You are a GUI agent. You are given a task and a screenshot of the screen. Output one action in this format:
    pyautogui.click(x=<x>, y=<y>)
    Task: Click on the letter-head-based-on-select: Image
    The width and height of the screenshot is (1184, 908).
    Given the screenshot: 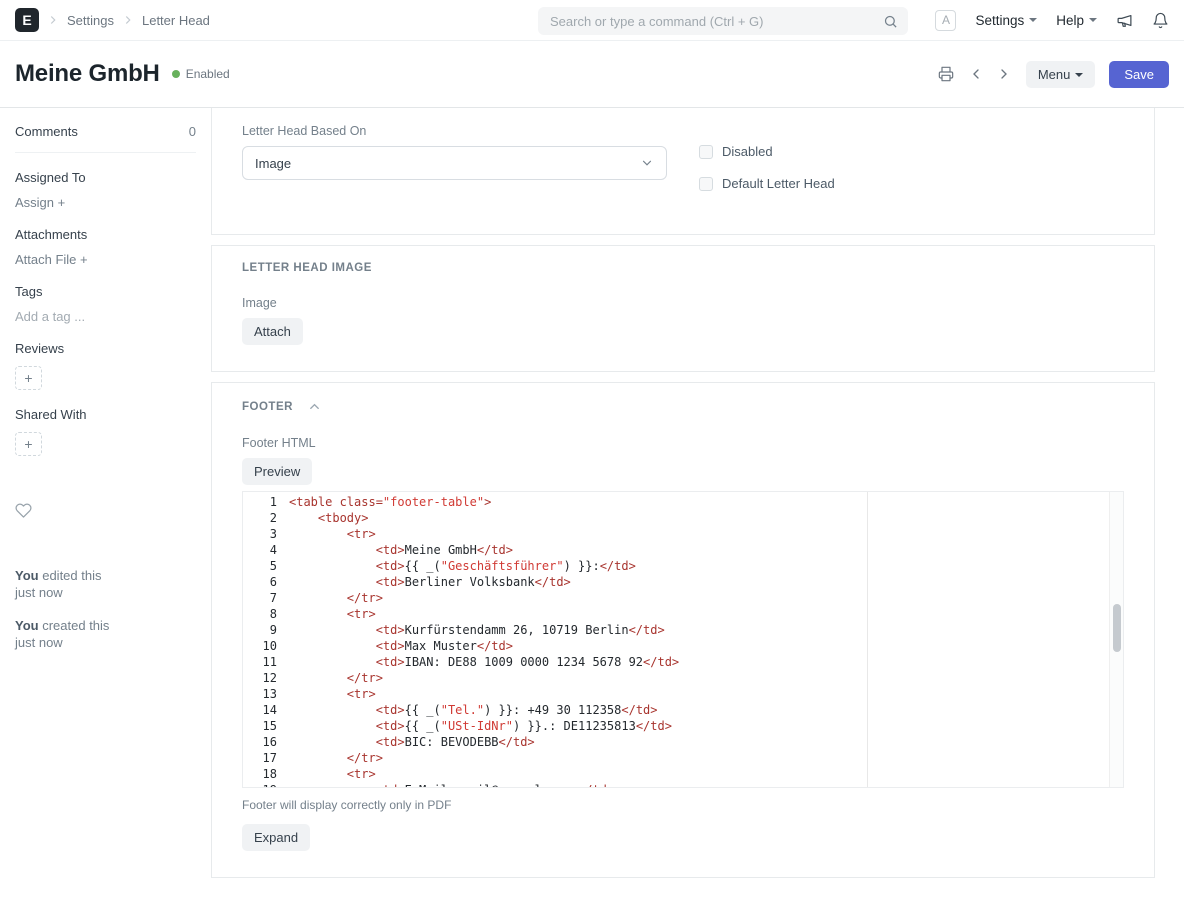 What is the action you would take?
    pyautogui.click(x=454, y=163)
    